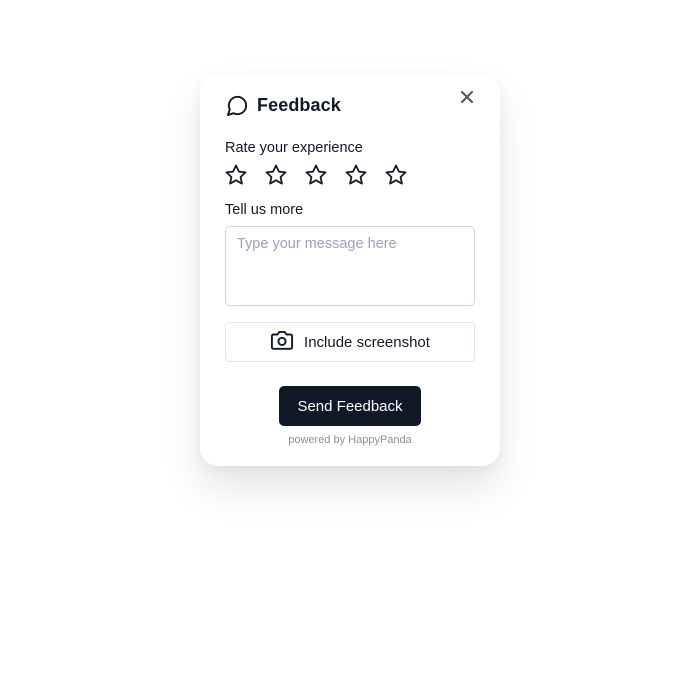  Describe the element at coordinates (299, 105) in the screenshot. I see `widget-title: Feedback` at that location.